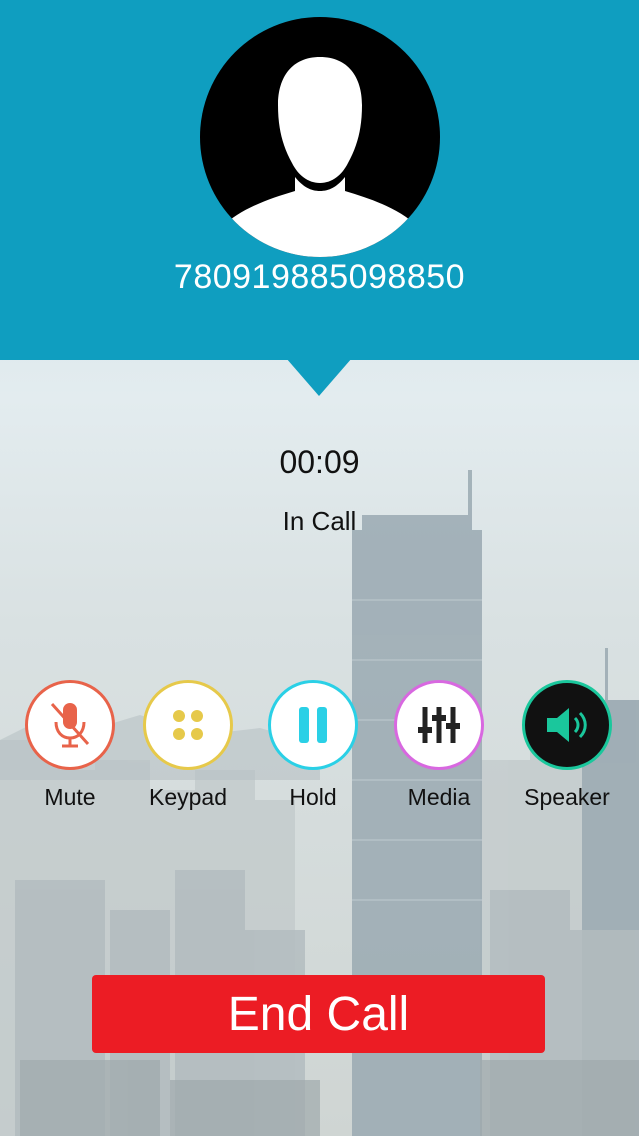 The height and width of the screenshot is (1136, 639). I want to click on mute-button: Mute, so click(70, 745).